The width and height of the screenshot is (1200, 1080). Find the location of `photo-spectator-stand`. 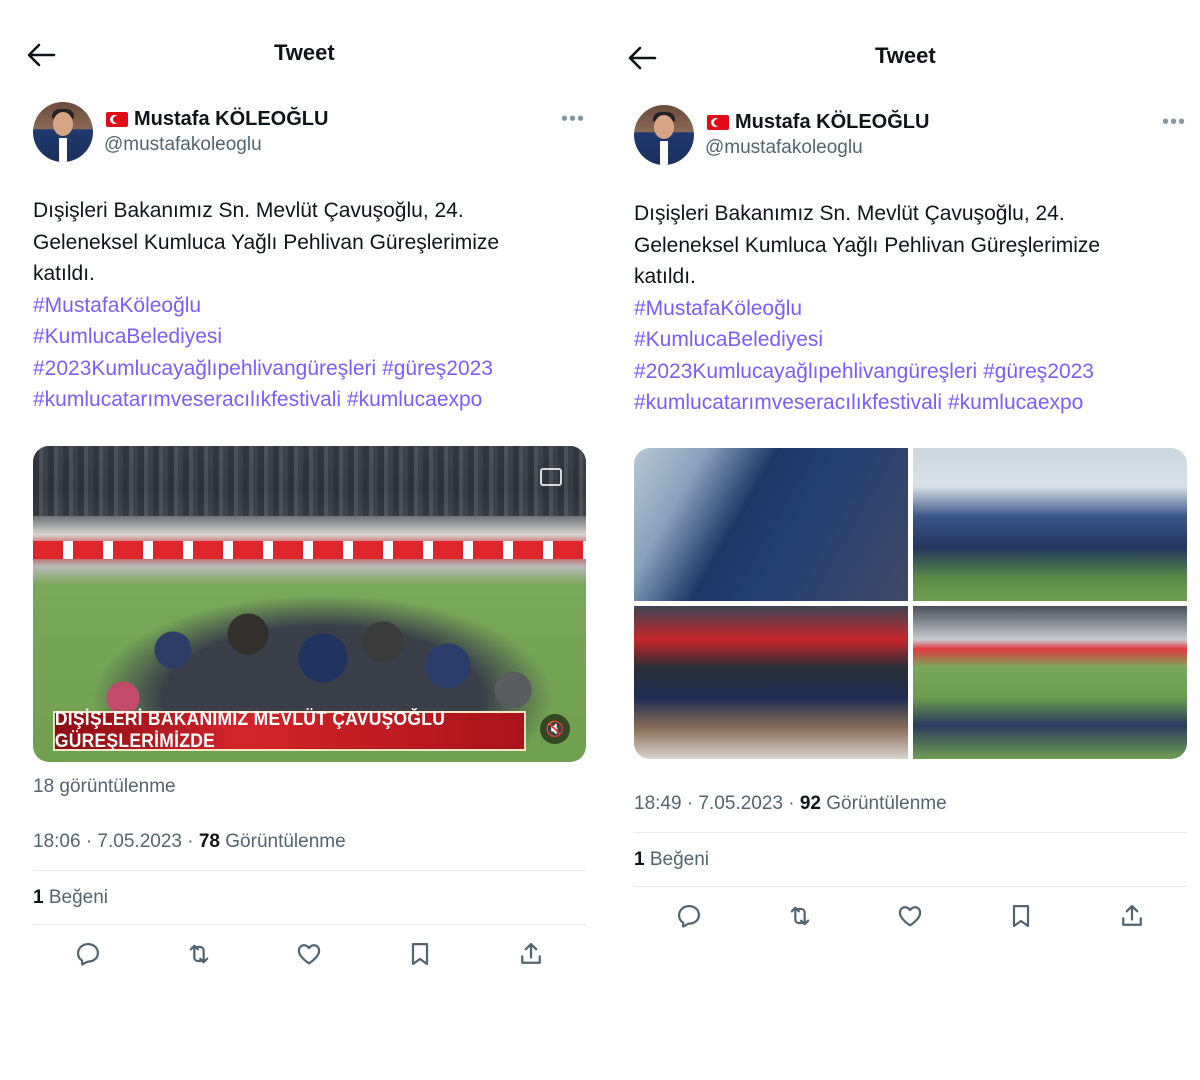

photo-spectator-stand is located at coordinates (771, 682).